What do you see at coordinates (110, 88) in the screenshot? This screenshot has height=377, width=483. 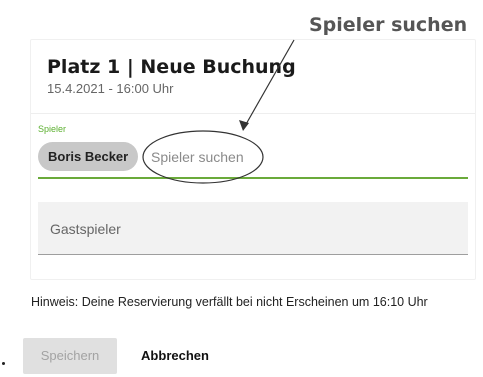 I see `booking-datetime: 15.4.2021 - 16:00 Uhr` at bounding box center [110, 88].